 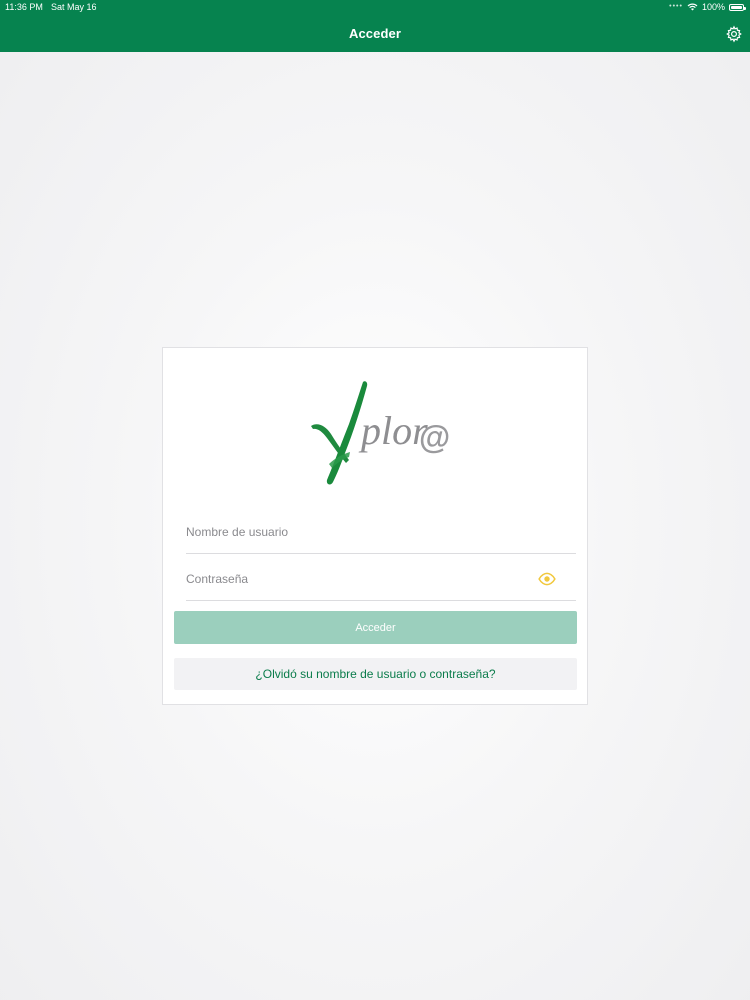 What do you see at coordinates (676, 6) in the screenshot?
I see `signal-dots-icon: ••••` at bounding box center [676, 6].